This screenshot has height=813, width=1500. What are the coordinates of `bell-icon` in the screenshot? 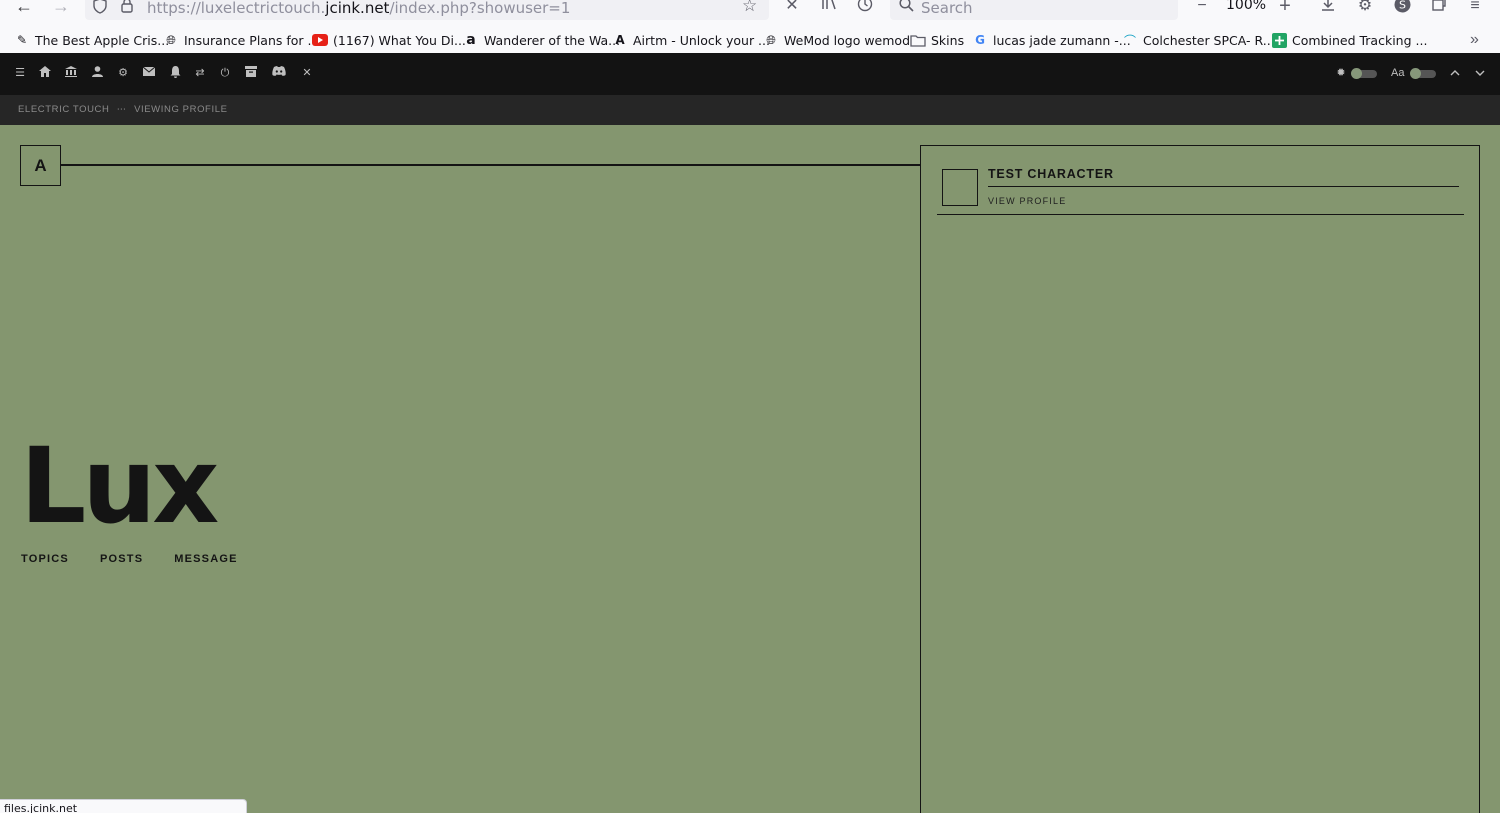 It's located at (175, 73).